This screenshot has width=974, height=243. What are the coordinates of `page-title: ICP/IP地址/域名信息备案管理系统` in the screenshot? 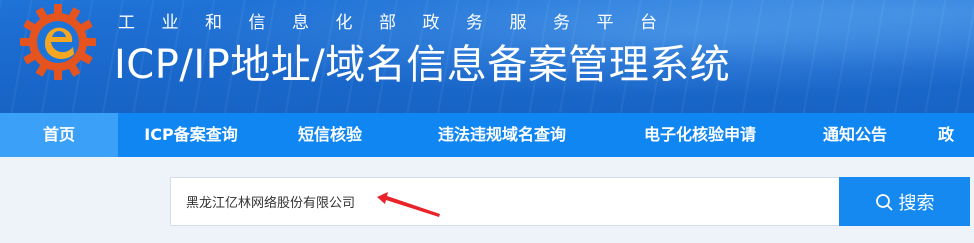 It's located at (422, 65).